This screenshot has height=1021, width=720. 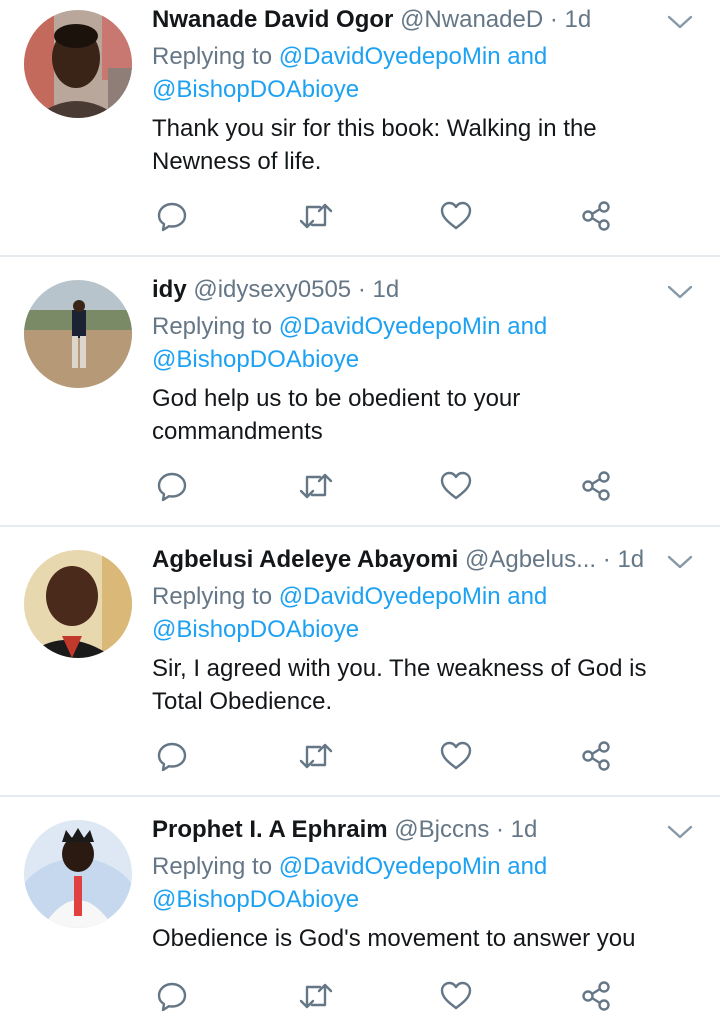 What do you see at coordinates (305, 559) in the screenshot?
I see `display-name: Agbelusi Adeleye Abayomi` at bounding box center [305, 559].